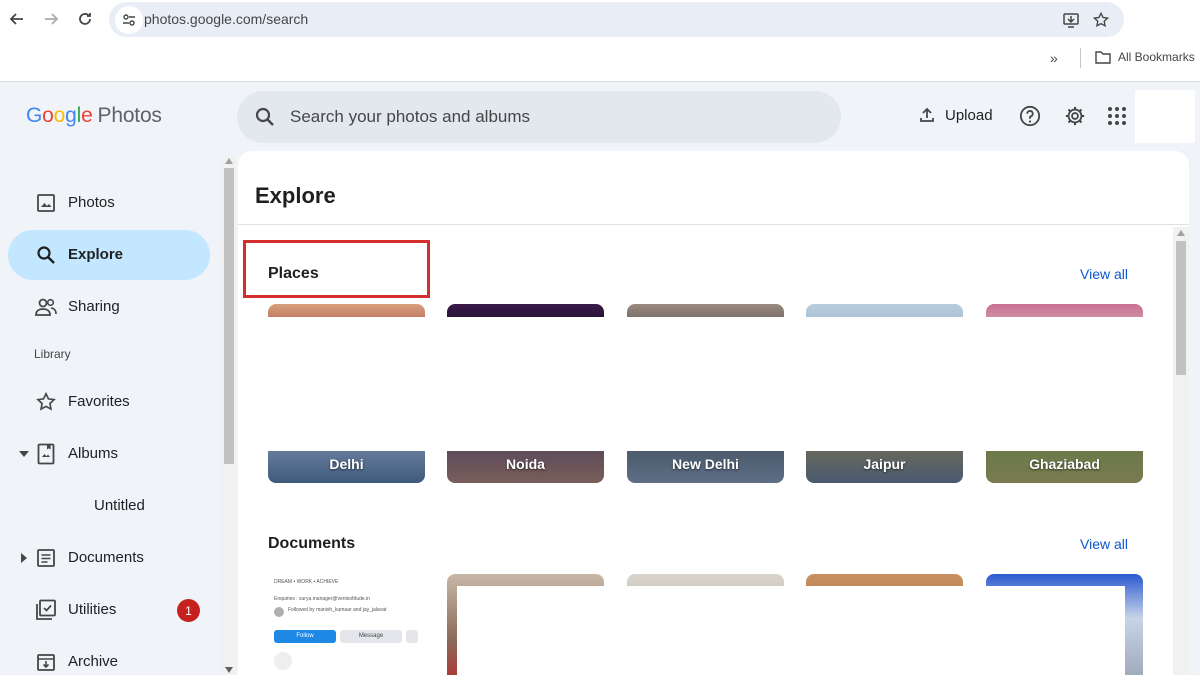  What do you see at coordinates (46, 558) in the screenshot?
I see `document-icon` at bounding box center [46, 558].